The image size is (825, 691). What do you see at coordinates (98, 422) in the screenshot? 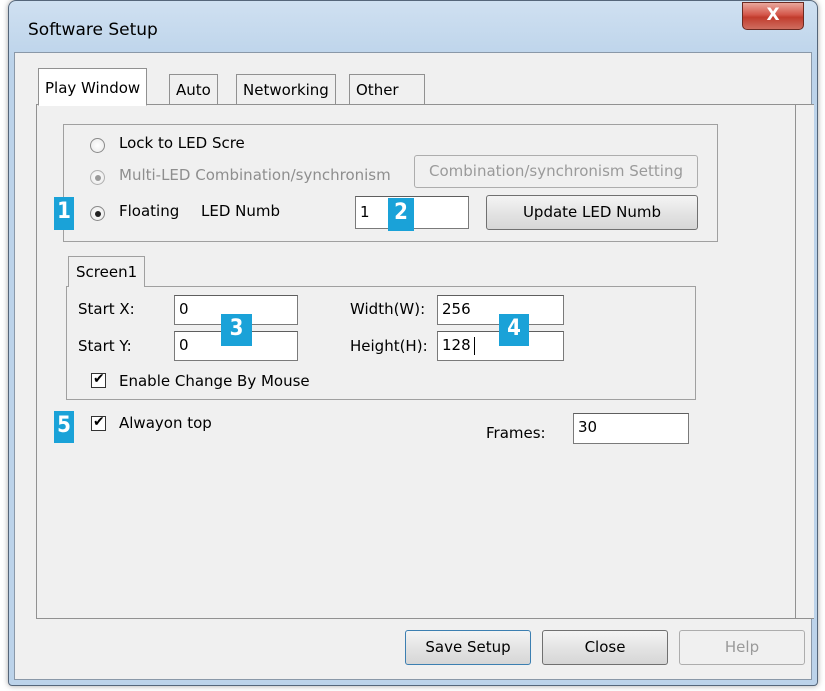
I see `always-on-top-checkbox` at bounding box center [98, 422].